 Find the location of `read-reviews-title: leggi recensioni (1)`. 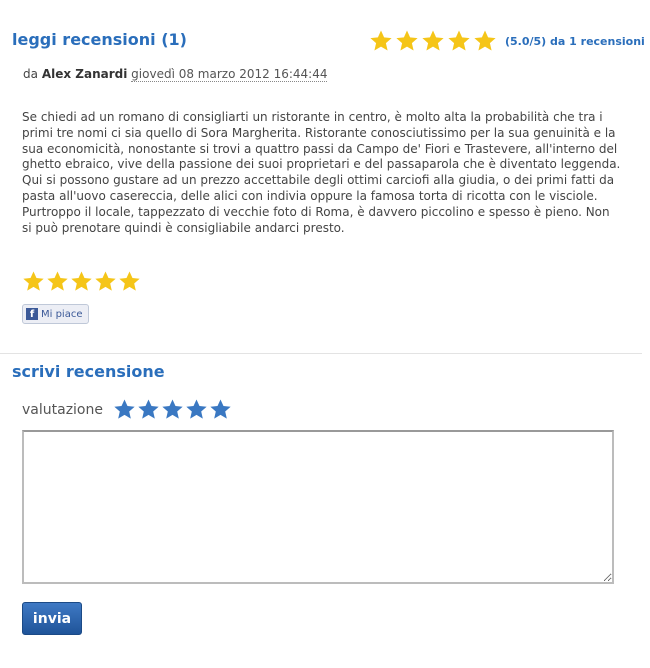

read-reviews-title: leggi recensioni (1) is located at coordinates (99, 39).